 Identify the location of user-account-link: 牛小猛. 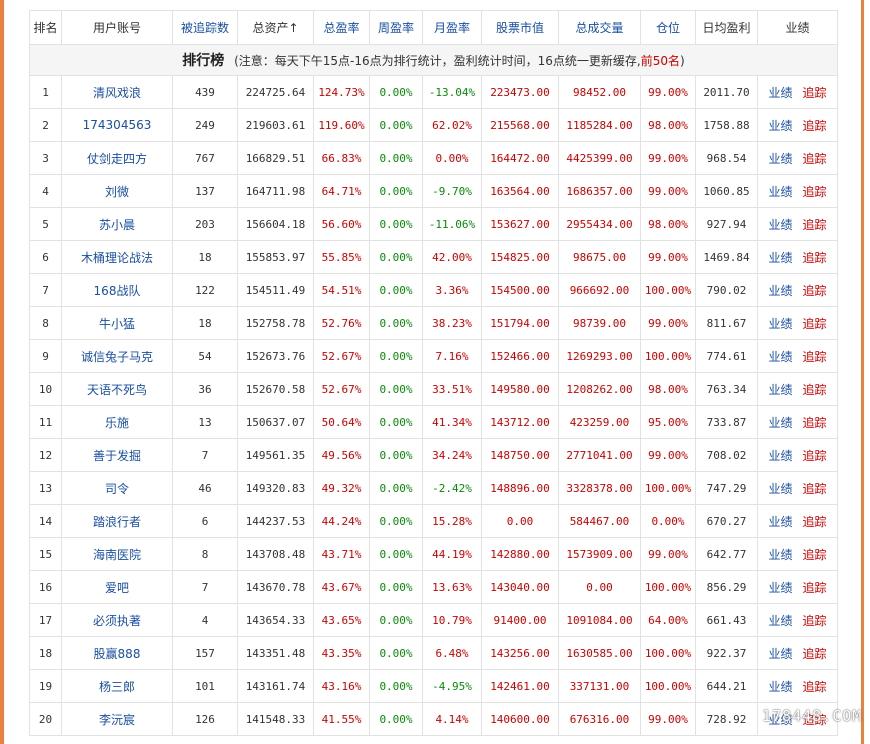
(117, 324).